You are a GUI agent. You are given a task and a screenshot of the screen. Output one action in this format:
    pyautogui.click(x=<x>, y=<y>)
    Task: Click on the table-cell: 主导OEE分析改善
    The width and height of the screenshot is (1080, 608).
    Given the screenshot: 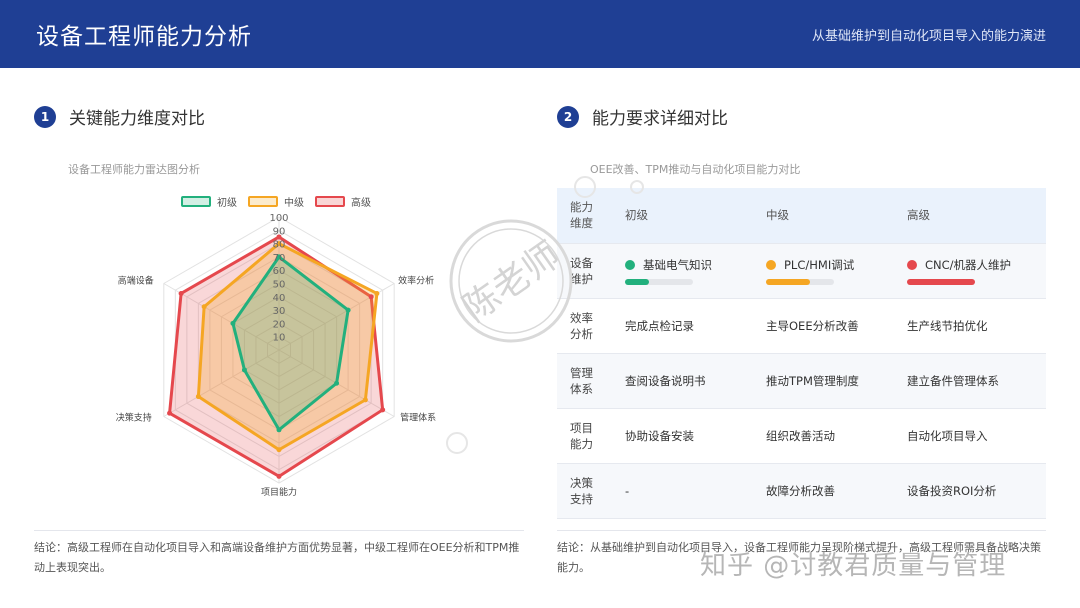 What is the action you would take?
    pyautogui.click(x=820, y=326)
    